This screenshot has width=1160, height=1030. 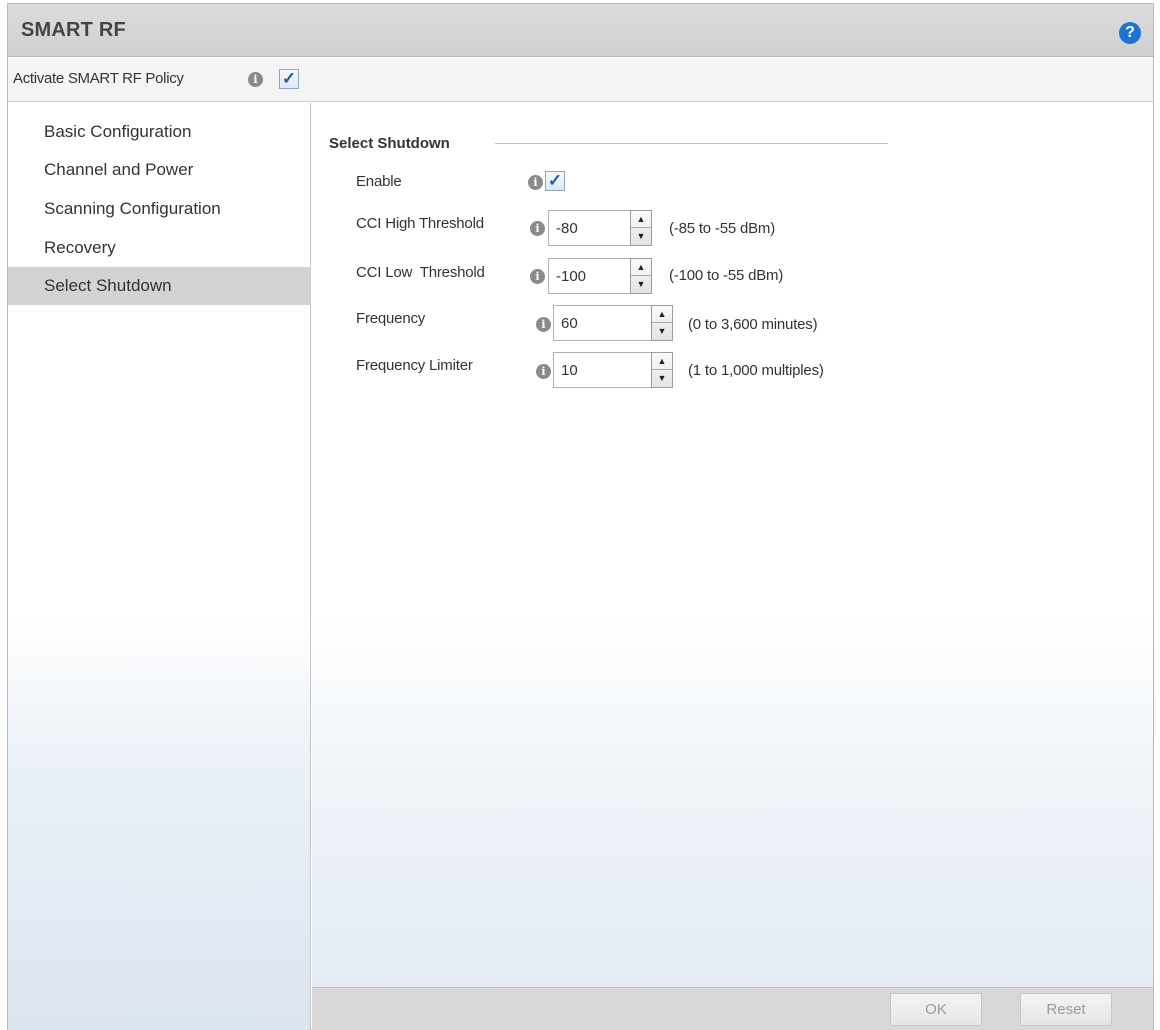 What do you see at coordinates (1066, 1009) in the screenshot?
I see `reset-button: Reset` at bounding box center [1066, 1009].